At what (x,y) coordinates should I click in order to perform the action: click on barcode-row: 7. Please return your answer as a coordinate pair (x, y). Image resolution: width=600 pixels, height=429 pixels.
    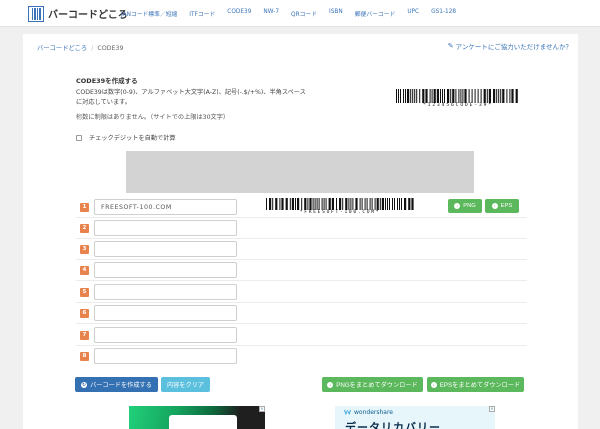
    Looking at the image, I should click on (301, 336).